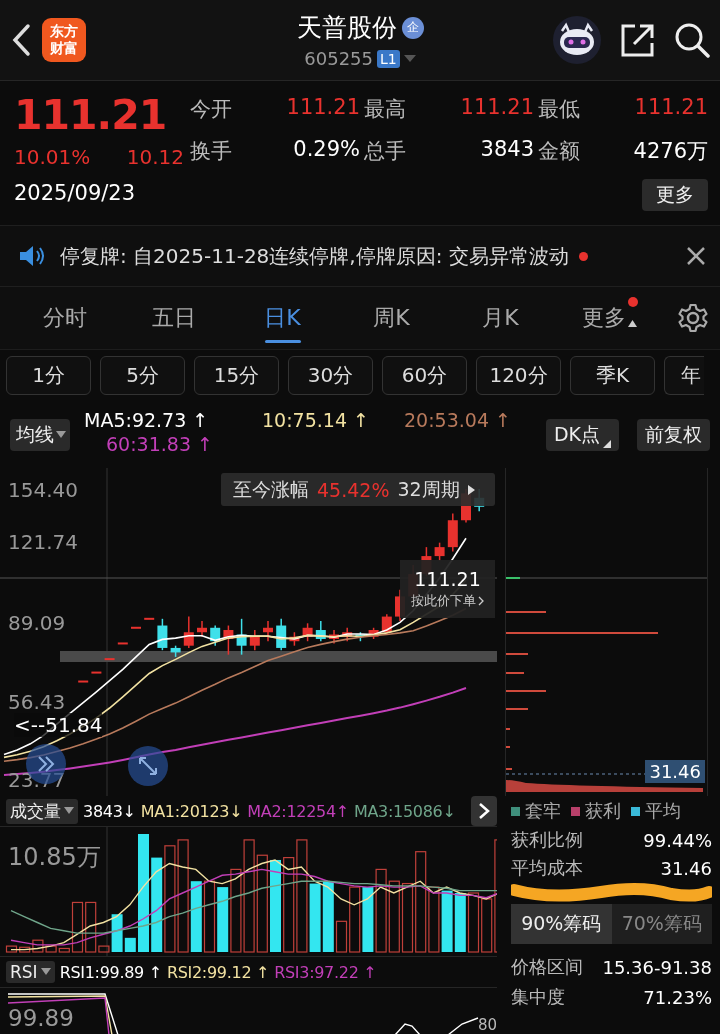  What do you see at coordinates (109, 811) in the screenshot?
I see `volume-value: 3843↓` at bounding box center [109, 811].